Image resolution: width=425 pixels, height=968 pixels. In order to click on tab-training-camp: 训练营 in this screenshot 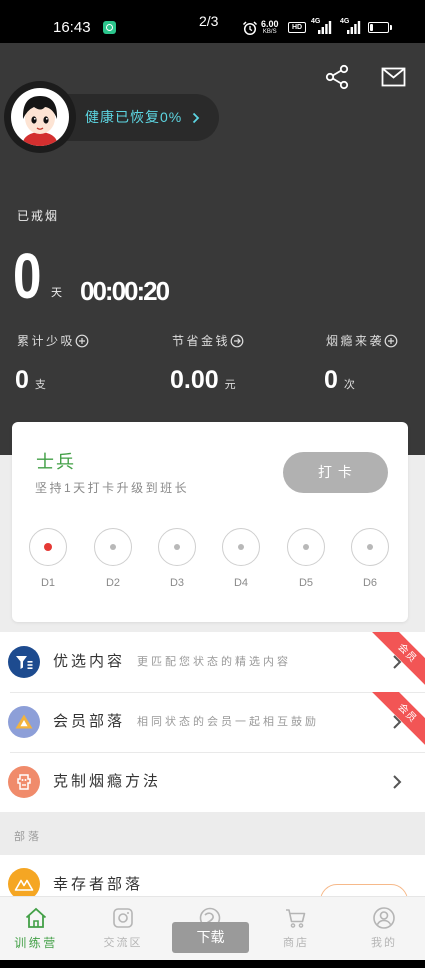, I will do `click(38, 929)`.